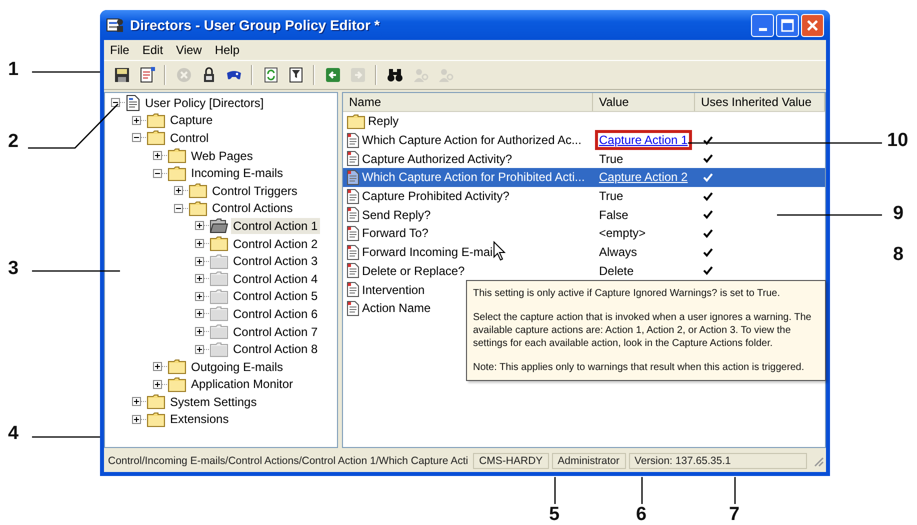 This screenshot has width=917, height=525. I want to click on status-path: Control/Incoming E-mails/Control Actions/Control Action 1/Which Capture Acti, so click(288, 461).